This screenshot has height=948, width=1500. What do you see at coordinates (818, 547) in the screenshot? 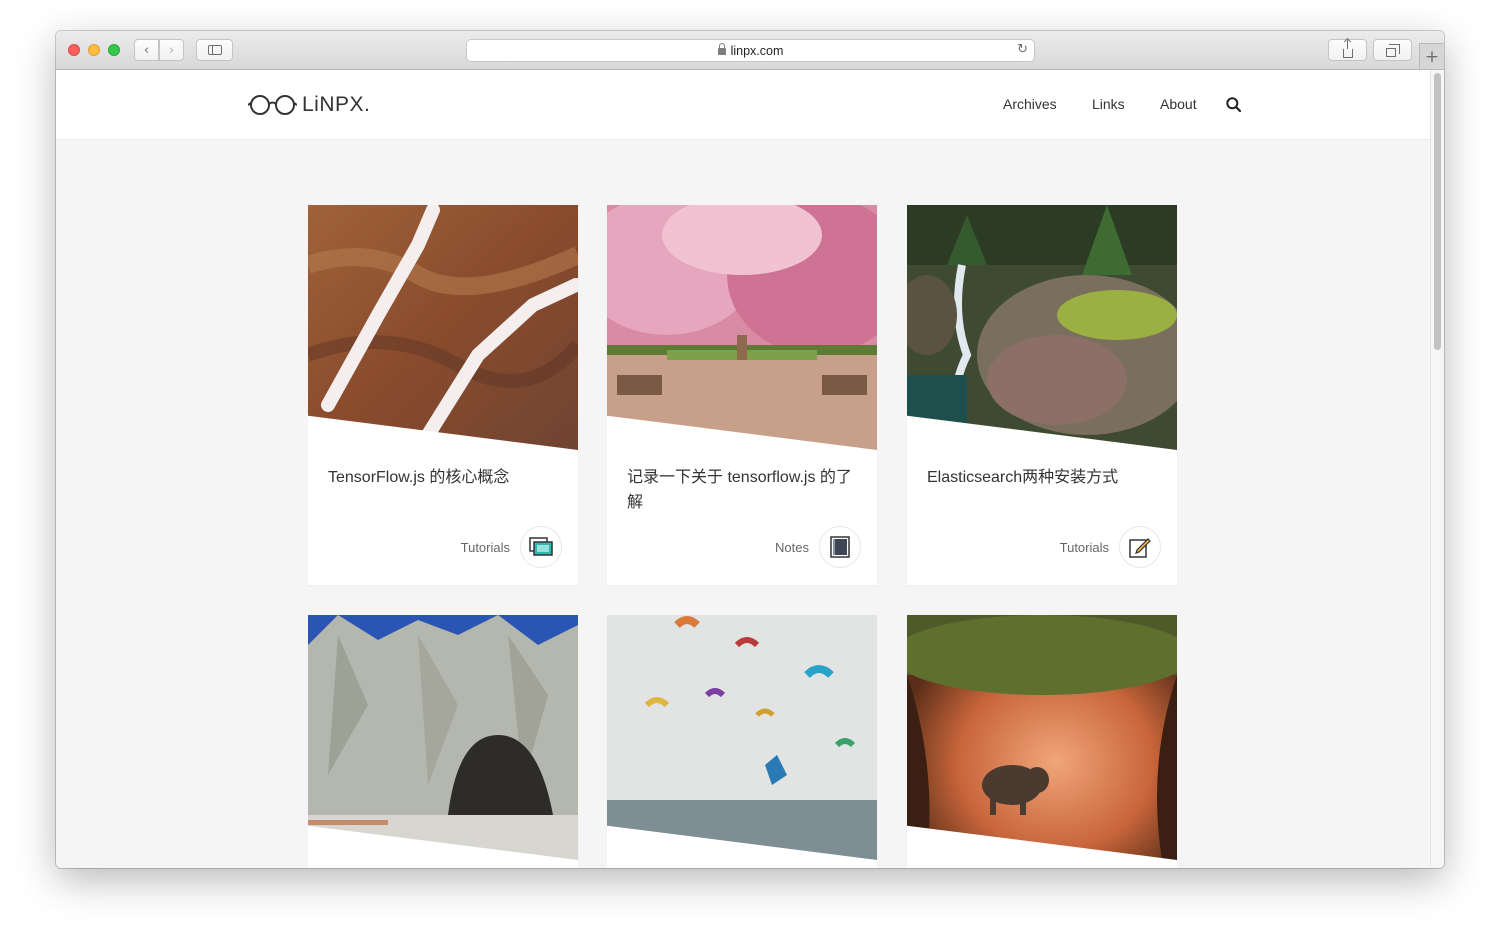
I see `post-meta: Notes` at bounding box center [818, 547].